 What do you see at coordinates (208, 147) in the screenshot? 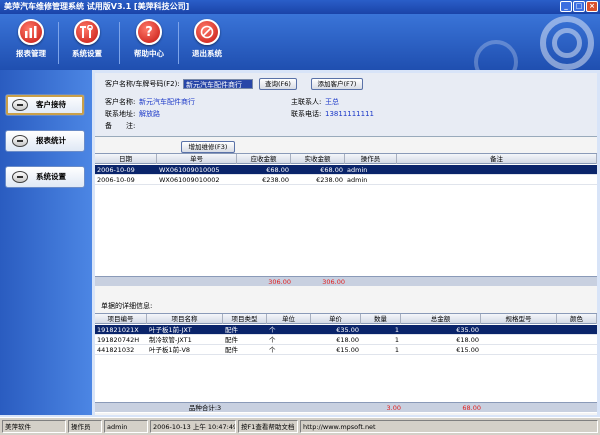
I see `add-repair-button: 增加维修(F3)` at bounding box center [208, 147].